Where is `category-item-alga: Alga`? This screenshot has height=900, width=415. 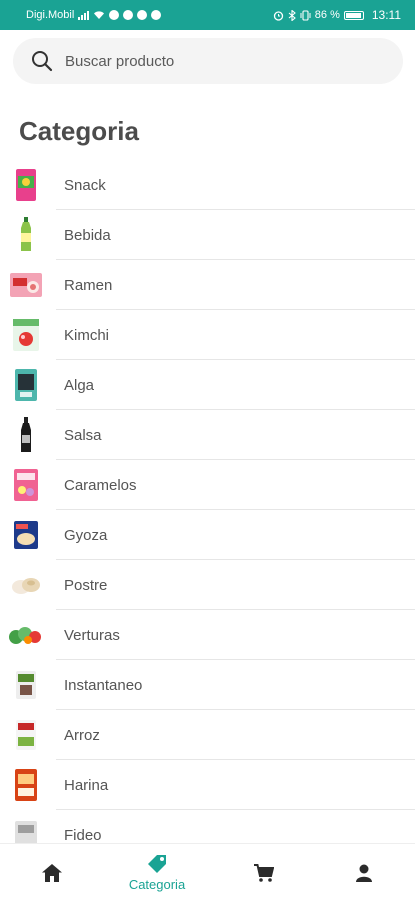
category-item-alga: Alga is located at coordinates (207, 385).